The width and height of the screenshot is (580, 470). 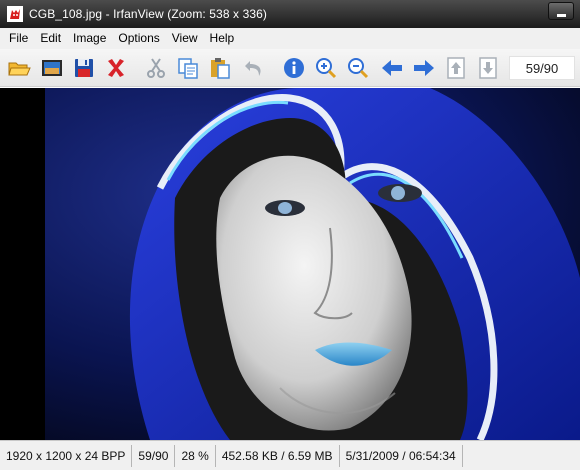 I want to click on save-floppy-icon, so click(x=84, y=68).